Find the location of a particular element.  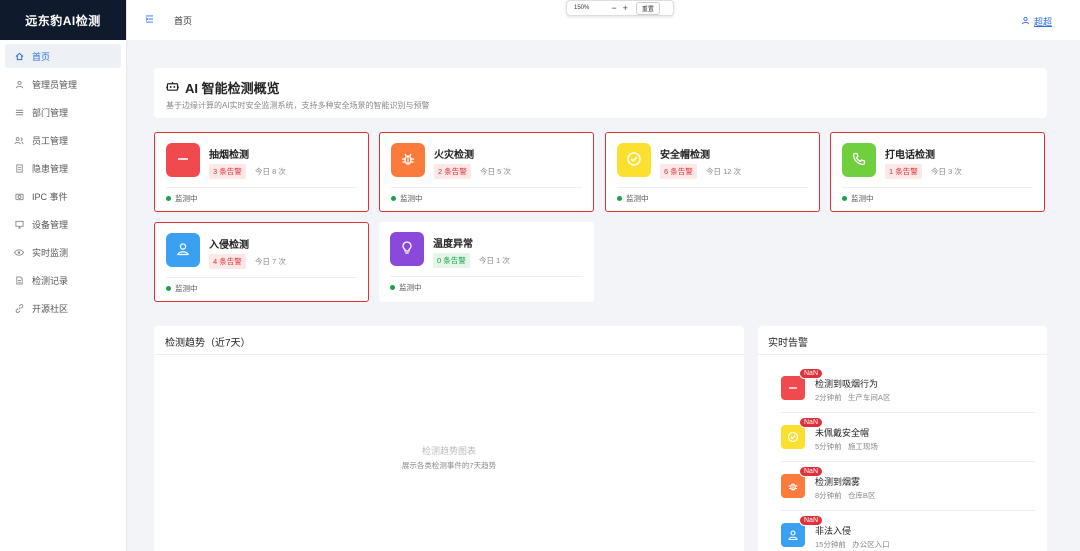

document-icon is located at coordinates (19, 168).